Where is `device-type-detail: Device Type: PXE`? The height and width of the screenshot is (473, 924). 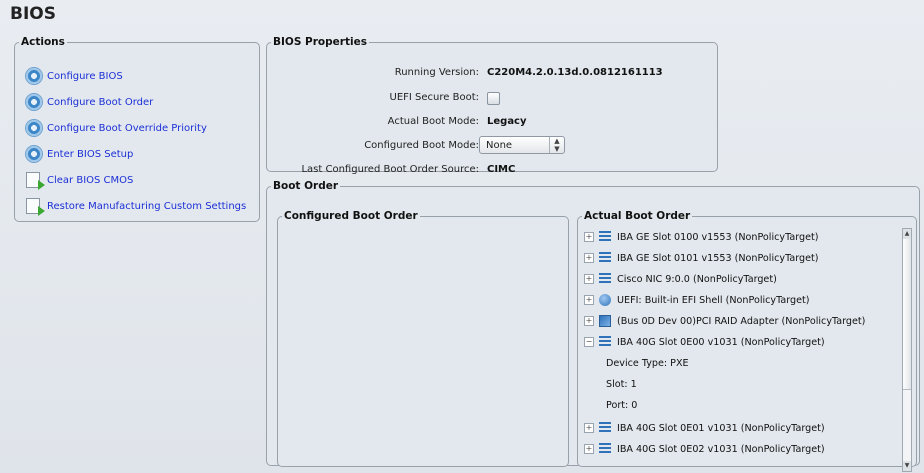
device-type-detail: Device Type: PXE is located at coordinates (647, 363).